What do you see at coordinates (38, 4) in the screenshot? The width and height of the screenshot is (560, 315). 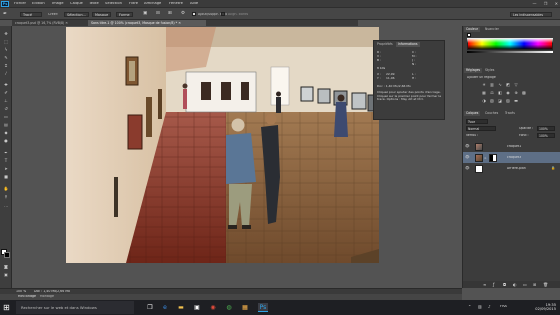 I see `menu-edition: Edition` at bounding box center [38, 4].